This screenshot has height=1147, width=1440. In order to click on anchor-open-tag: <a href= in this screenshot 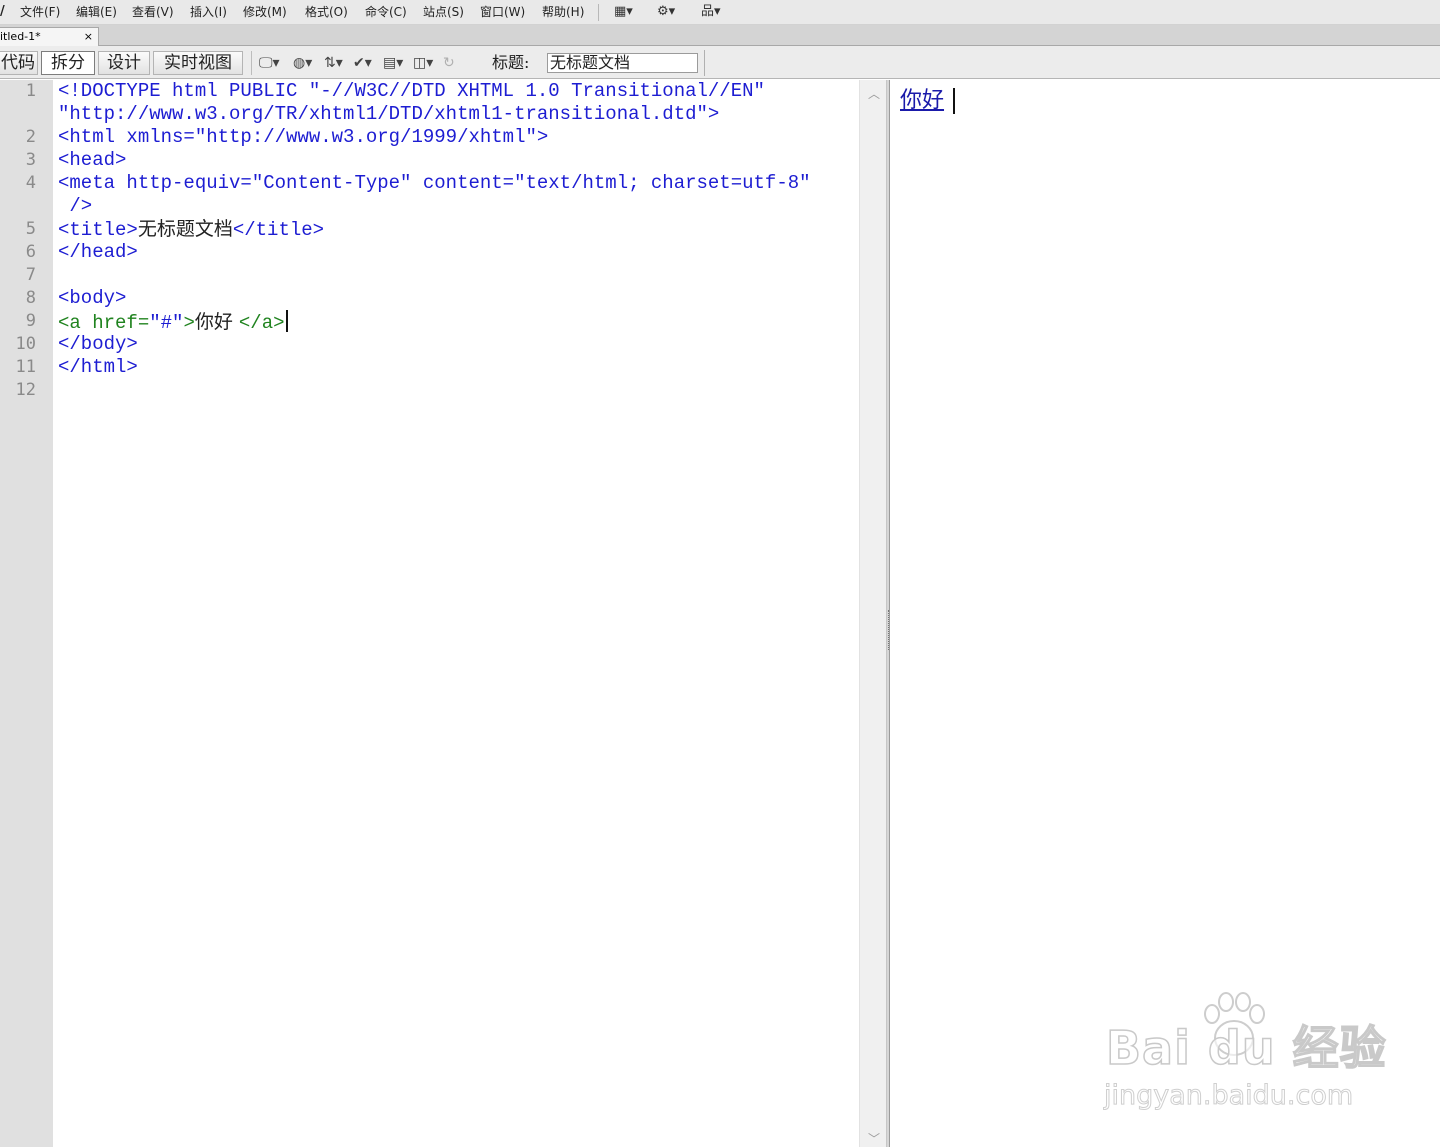, I will do `click(104, 323)`.